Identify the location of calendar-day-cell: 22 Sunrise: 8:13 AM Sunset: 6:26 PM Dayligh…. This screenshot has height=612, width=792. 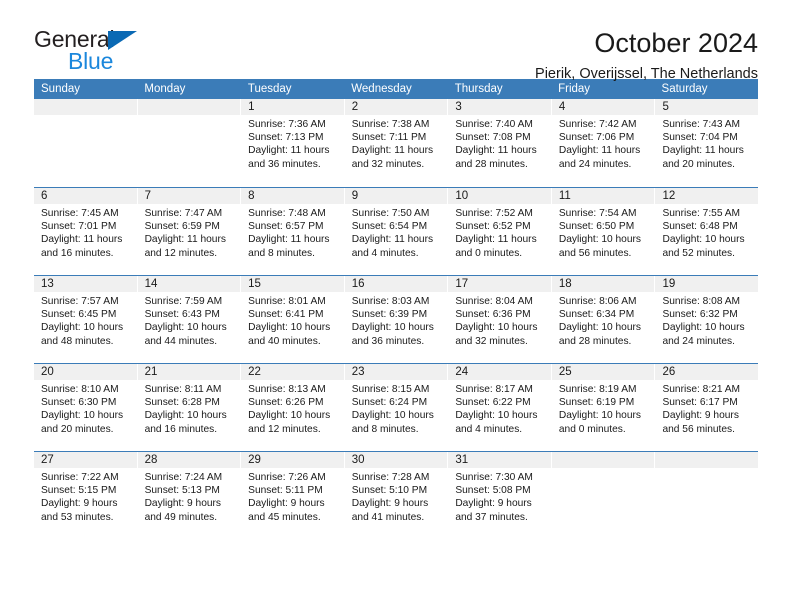
(293, 407).